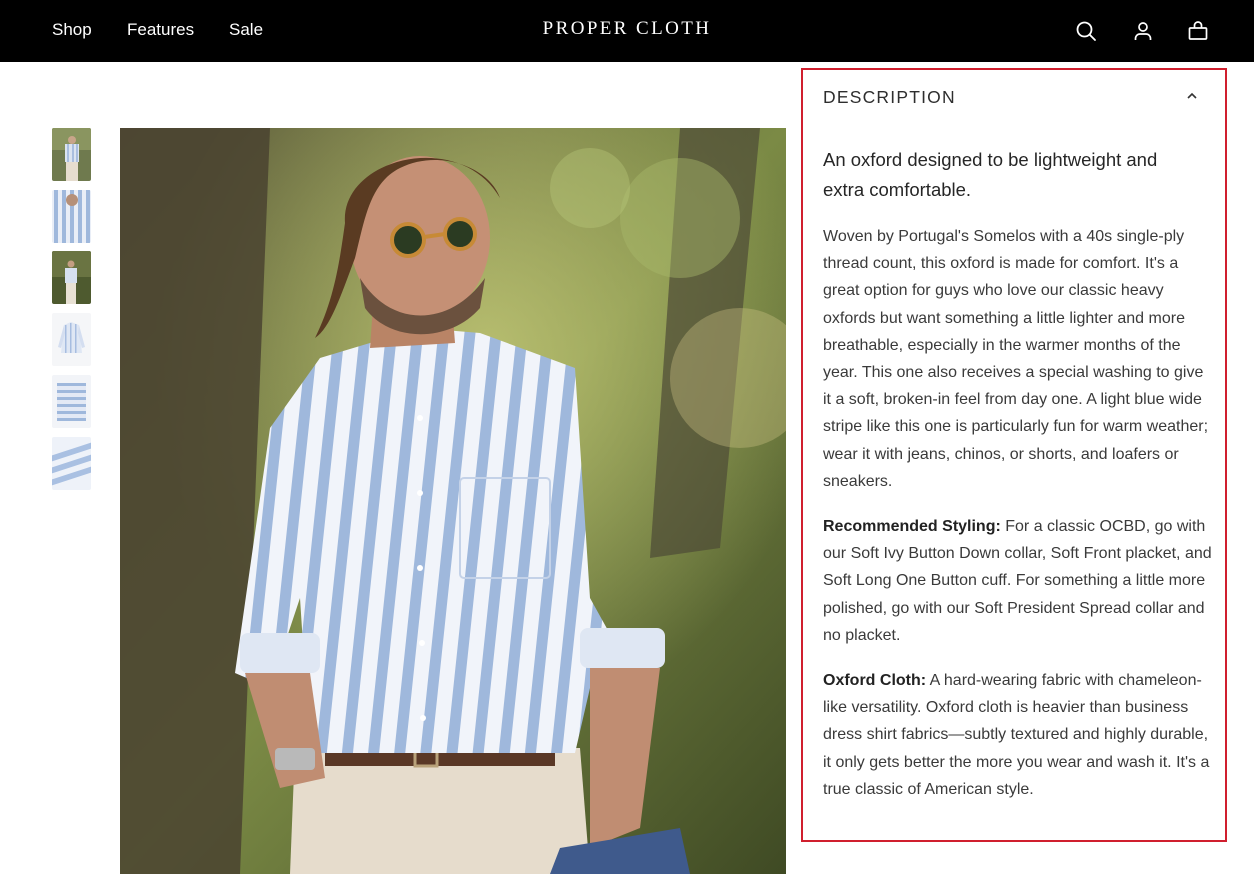 This screenshot has height=874, width=1254. Describe the element at coordinates (1015, 97) in the screenshot. I see `description-accordion-header: DESCRIPTION` at that location.